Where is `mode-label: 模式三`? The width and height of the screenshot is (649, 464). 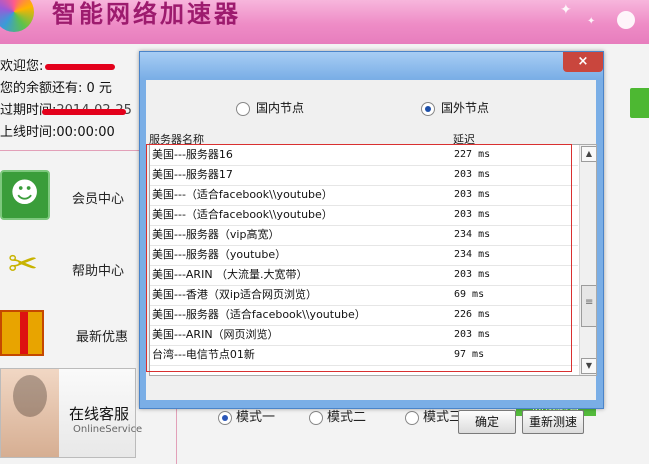
mode-label: 模式三 is located at coordinates (443, 417).